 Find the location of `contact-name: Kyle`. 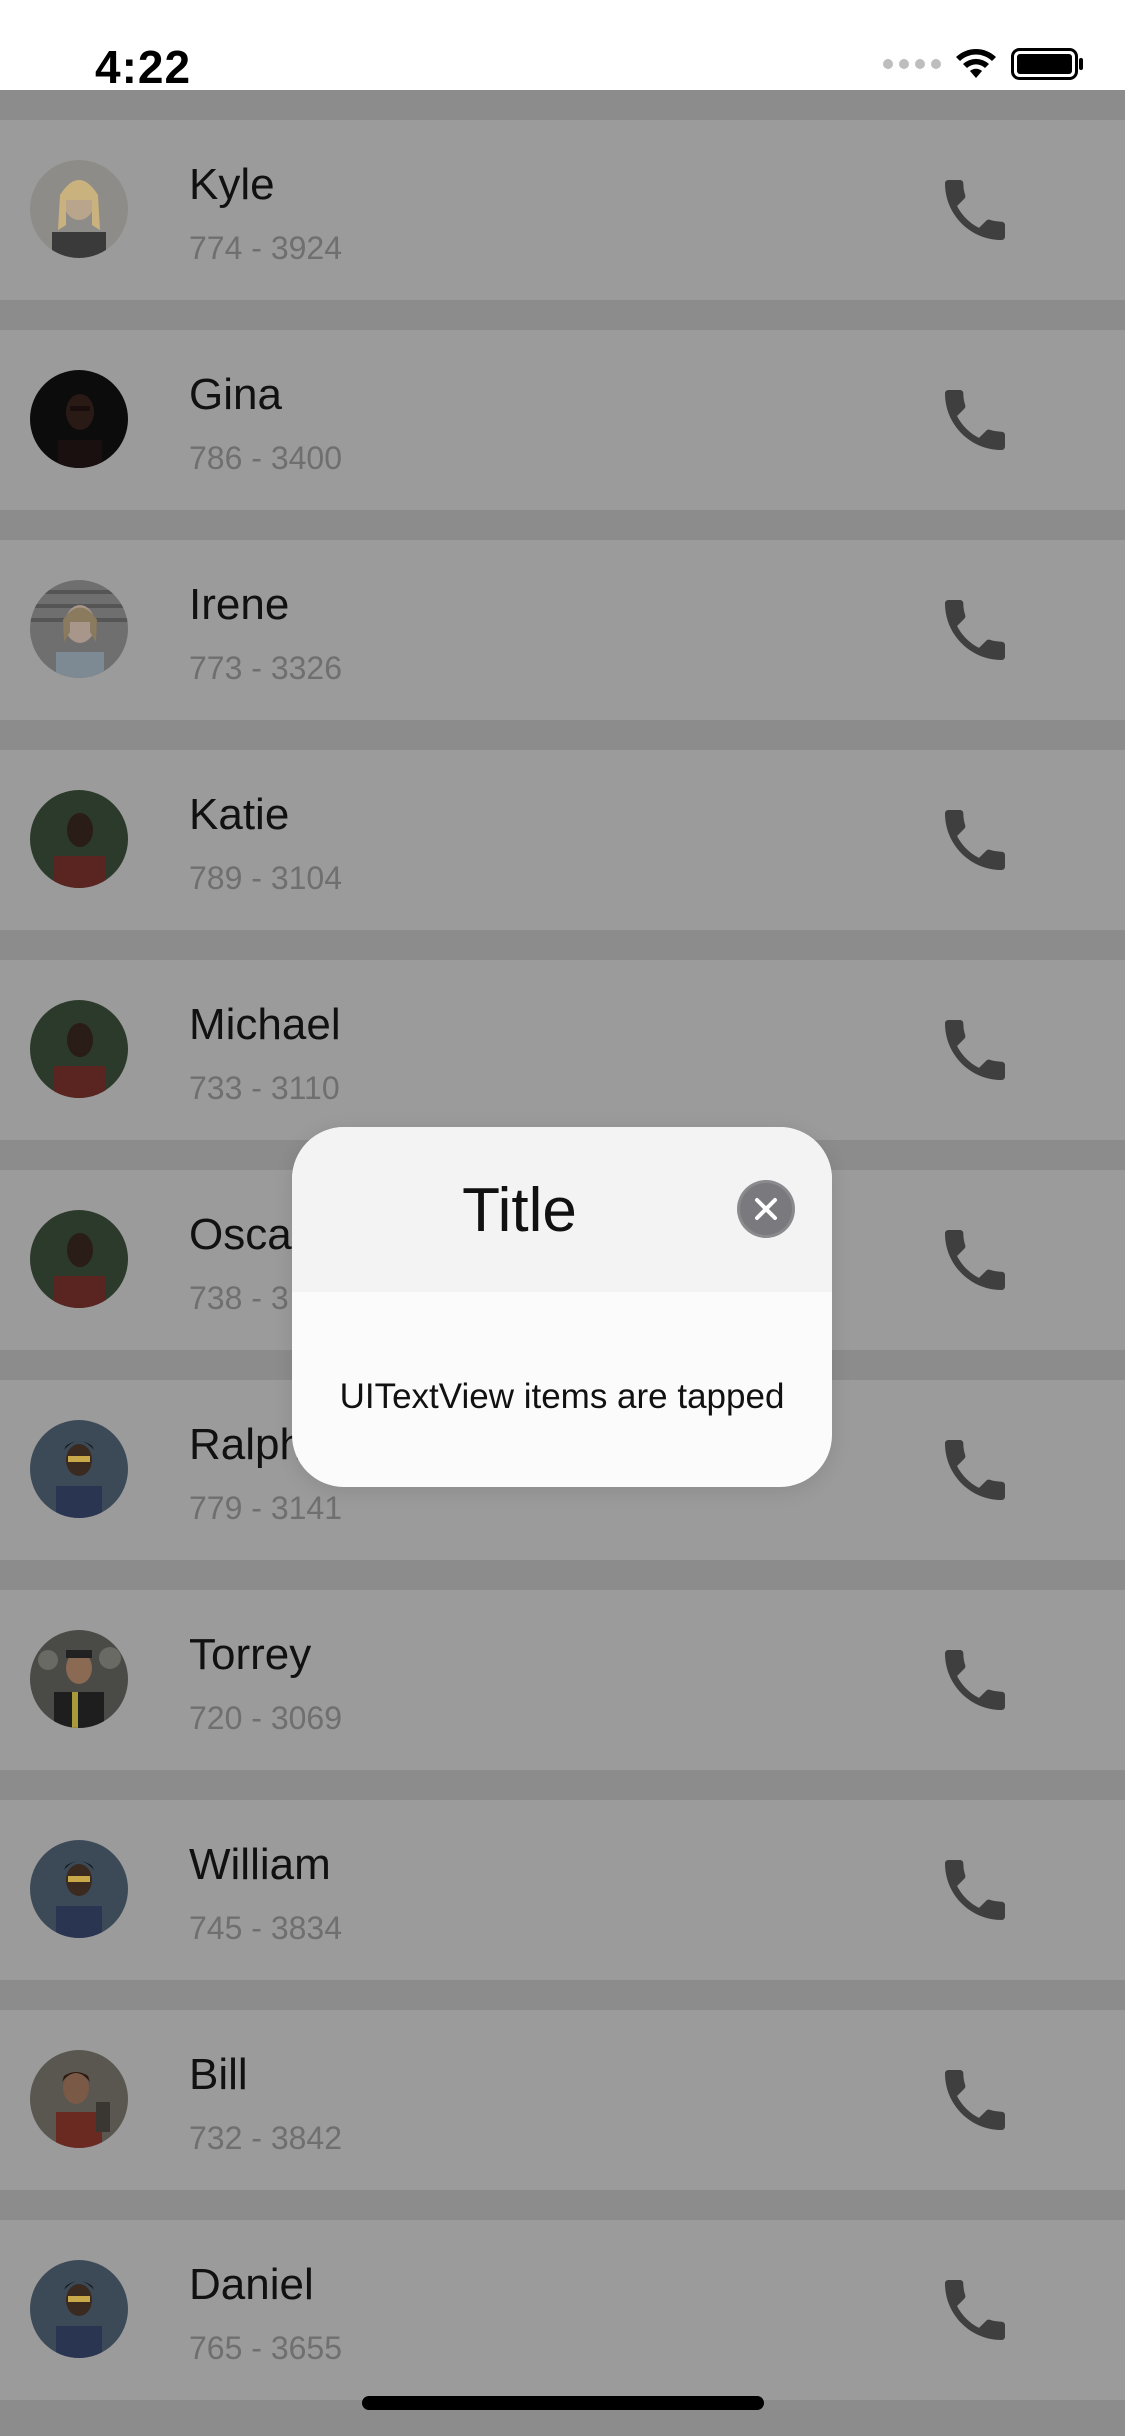

contact-name: Kyle is located at coordinates (232, 184).